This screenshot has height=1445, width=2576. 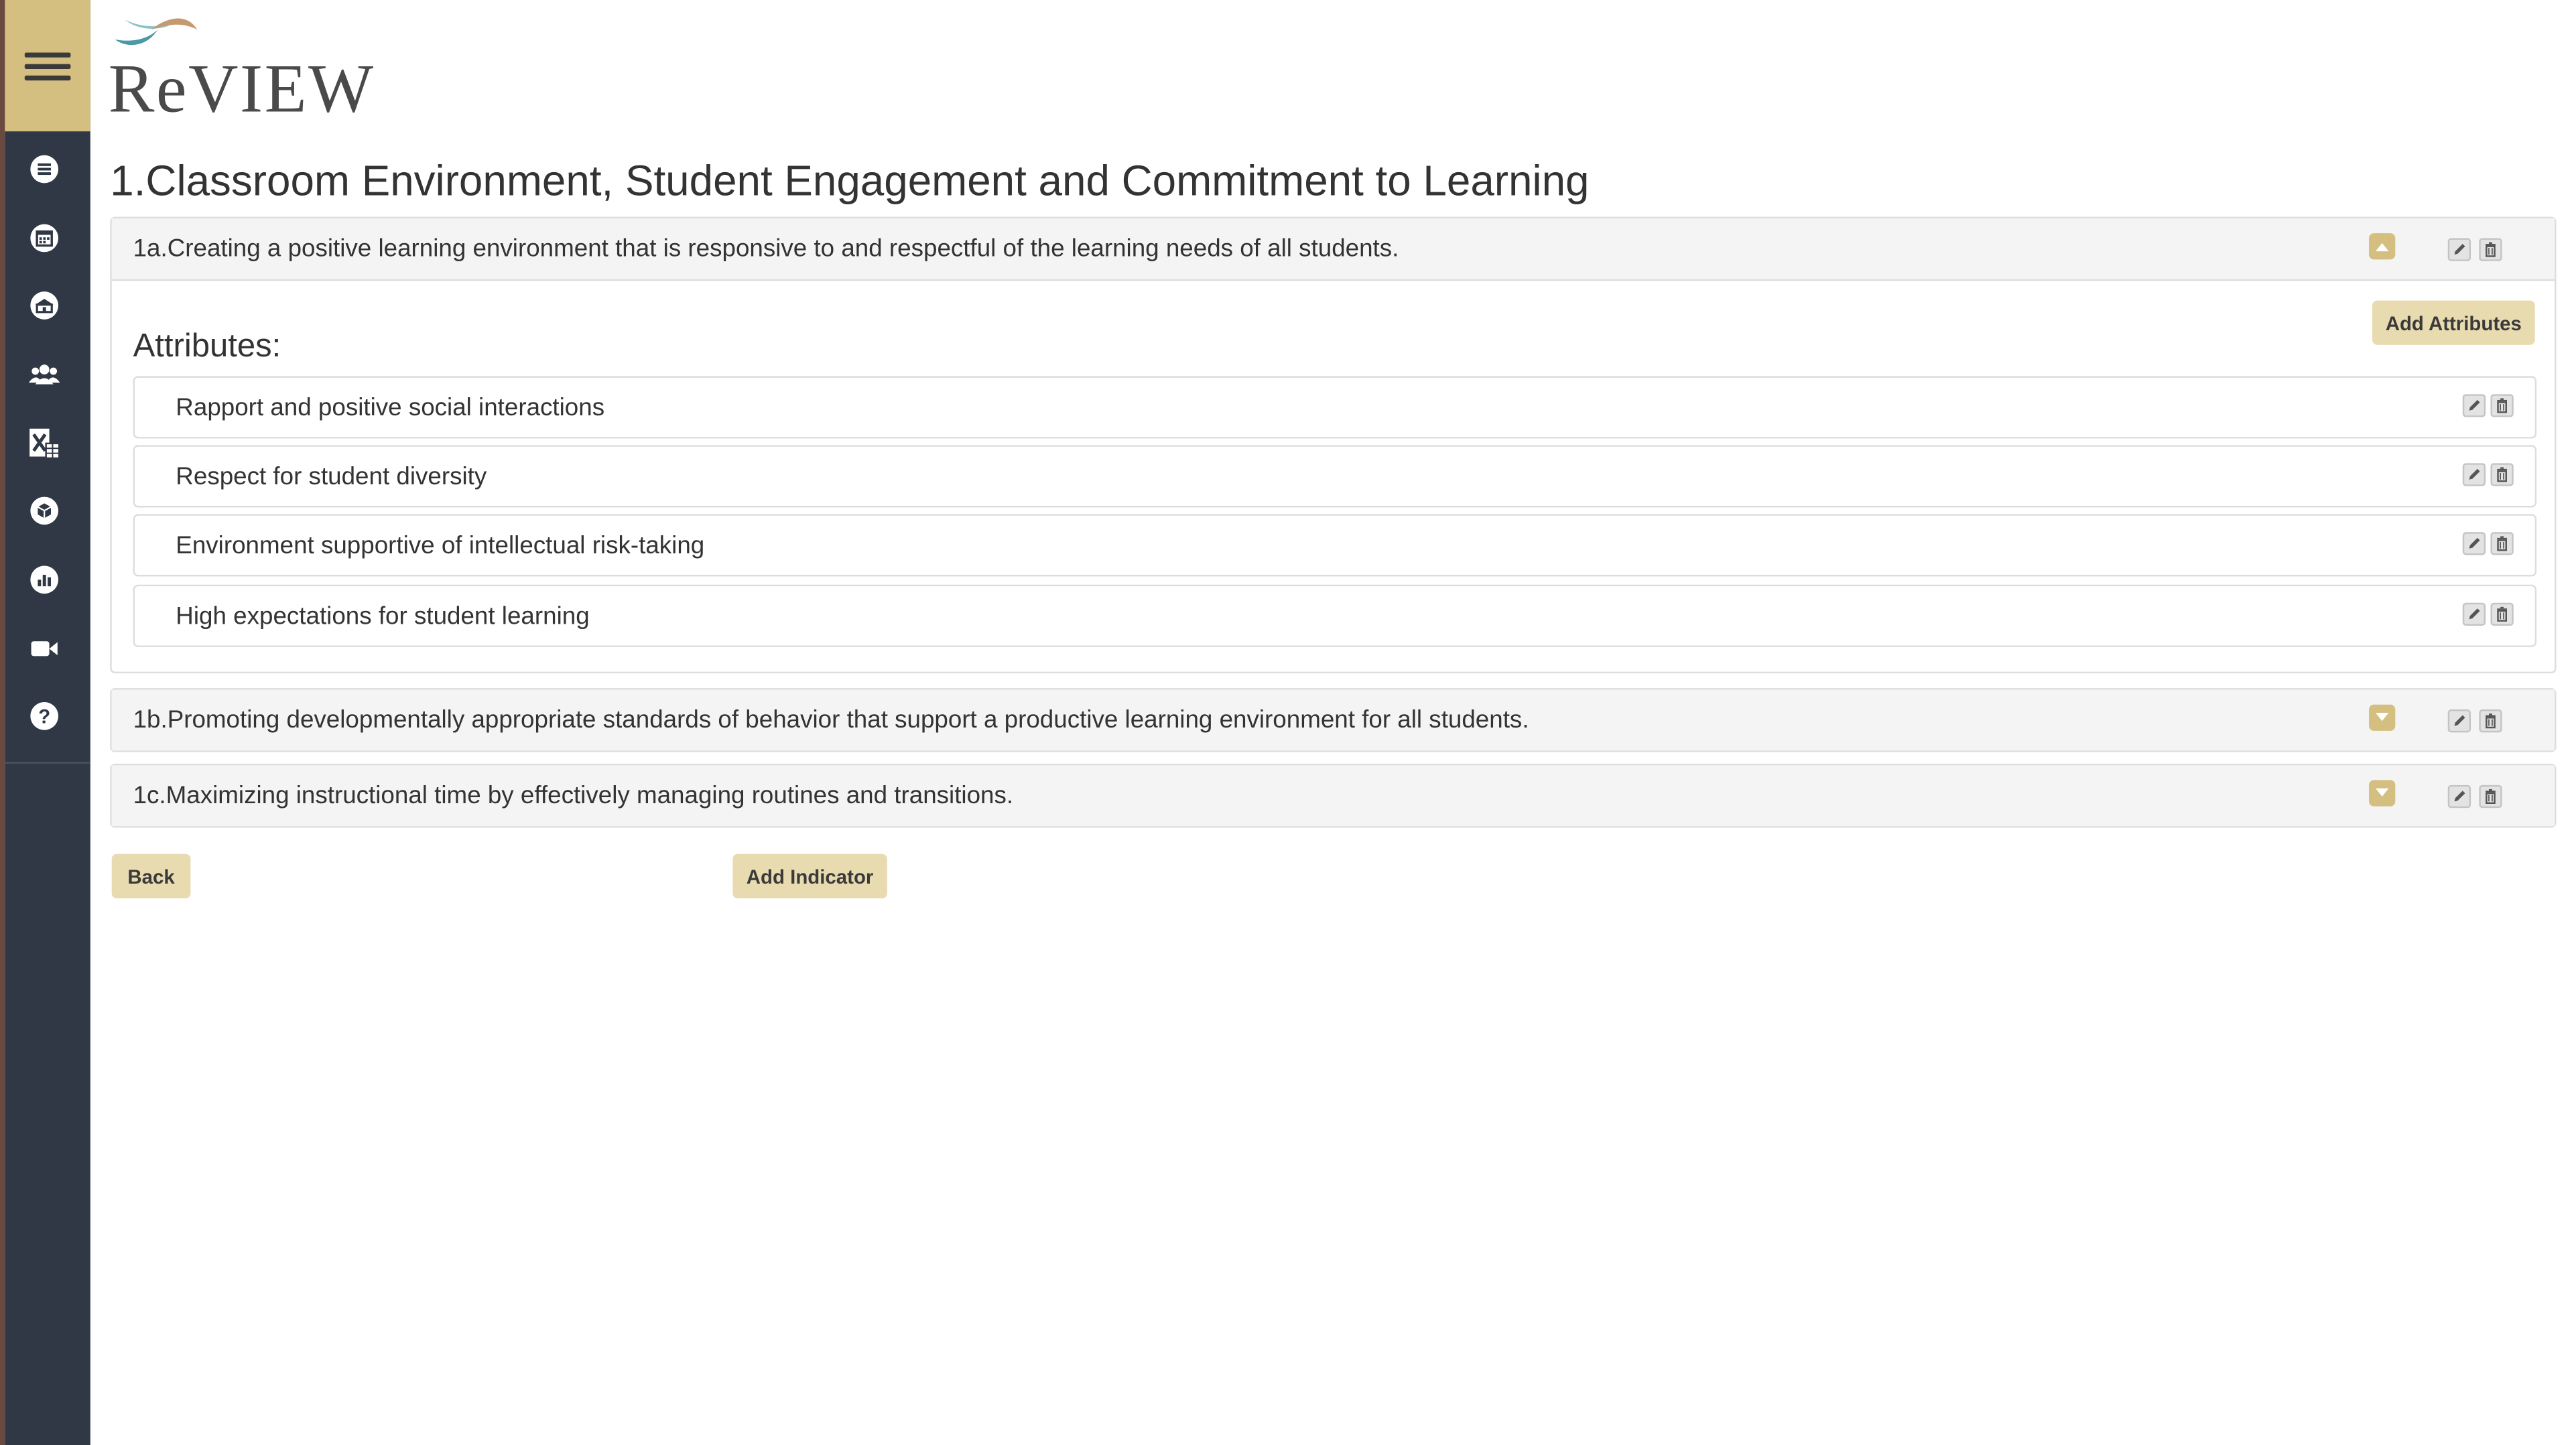 I want to click on sidebar: ?, so click(x=47, y=722).